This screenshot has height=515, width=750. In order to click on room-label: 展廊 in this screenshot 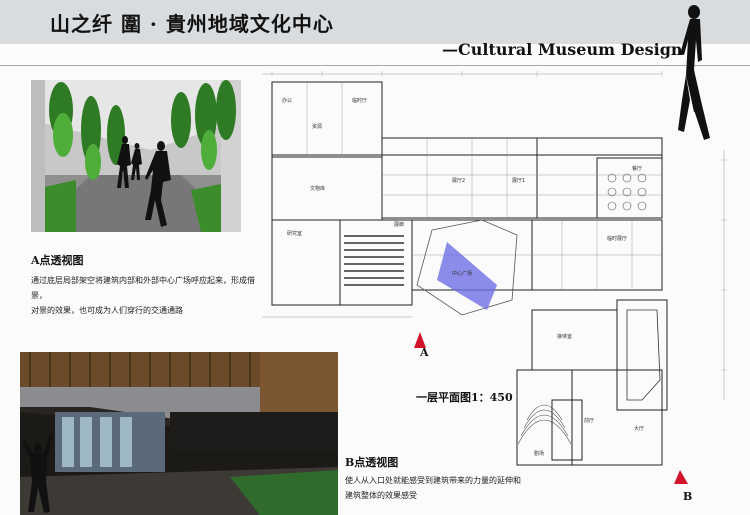, I will do `click(399, 224)`.